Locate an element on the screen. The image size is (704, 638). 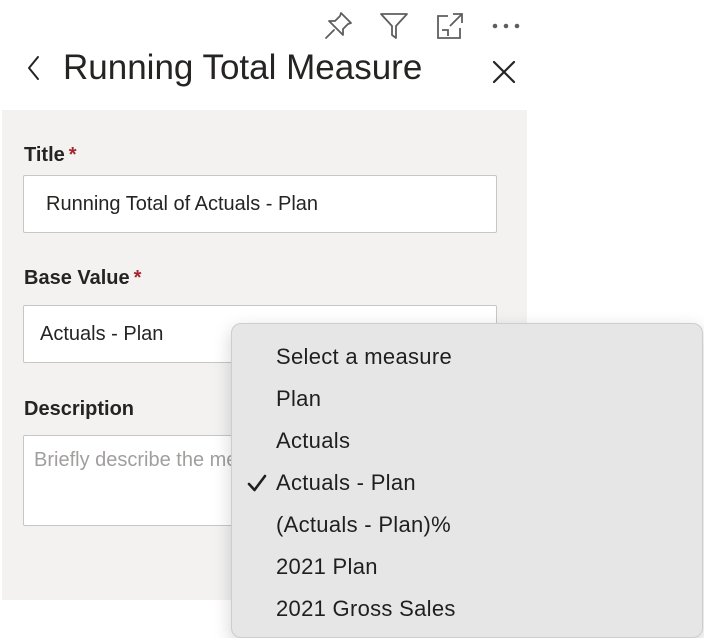
pane-title: Running Total Measure is located at coordinates (243, 67).